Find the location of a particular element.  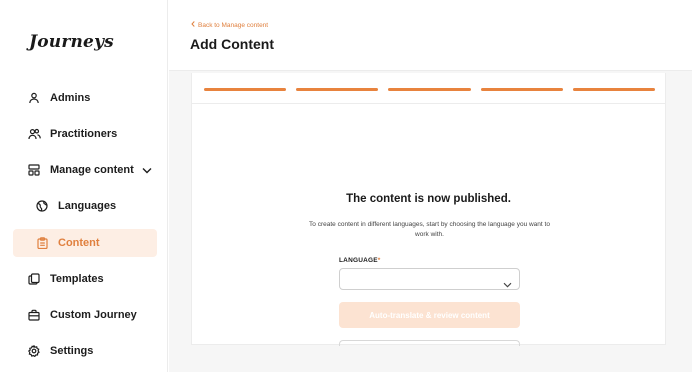

users-icon is located at coordinates (34, 134).